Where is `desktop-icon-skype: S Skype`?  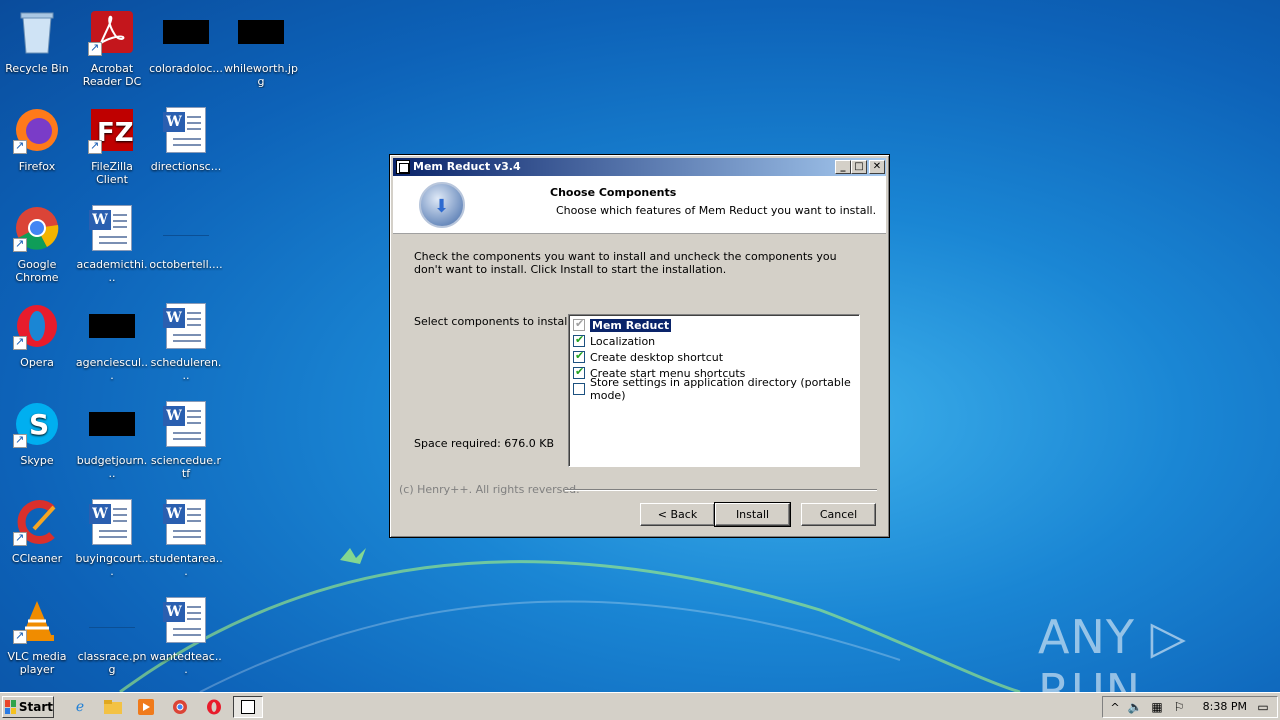 desktop-icon-skype: S Skype is located at coordinates (37, 441).